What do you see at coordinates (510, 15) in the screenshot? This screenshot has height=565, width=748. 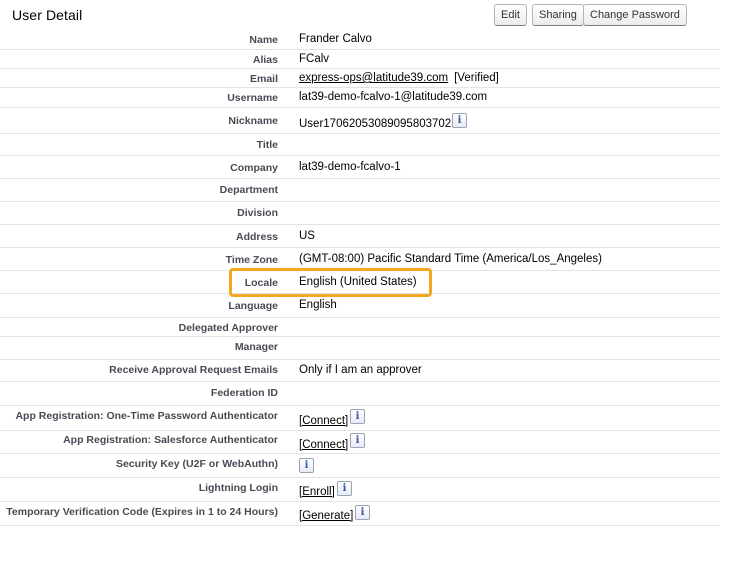 I see `edit-button: Edit` at bounding box center [510, 15].